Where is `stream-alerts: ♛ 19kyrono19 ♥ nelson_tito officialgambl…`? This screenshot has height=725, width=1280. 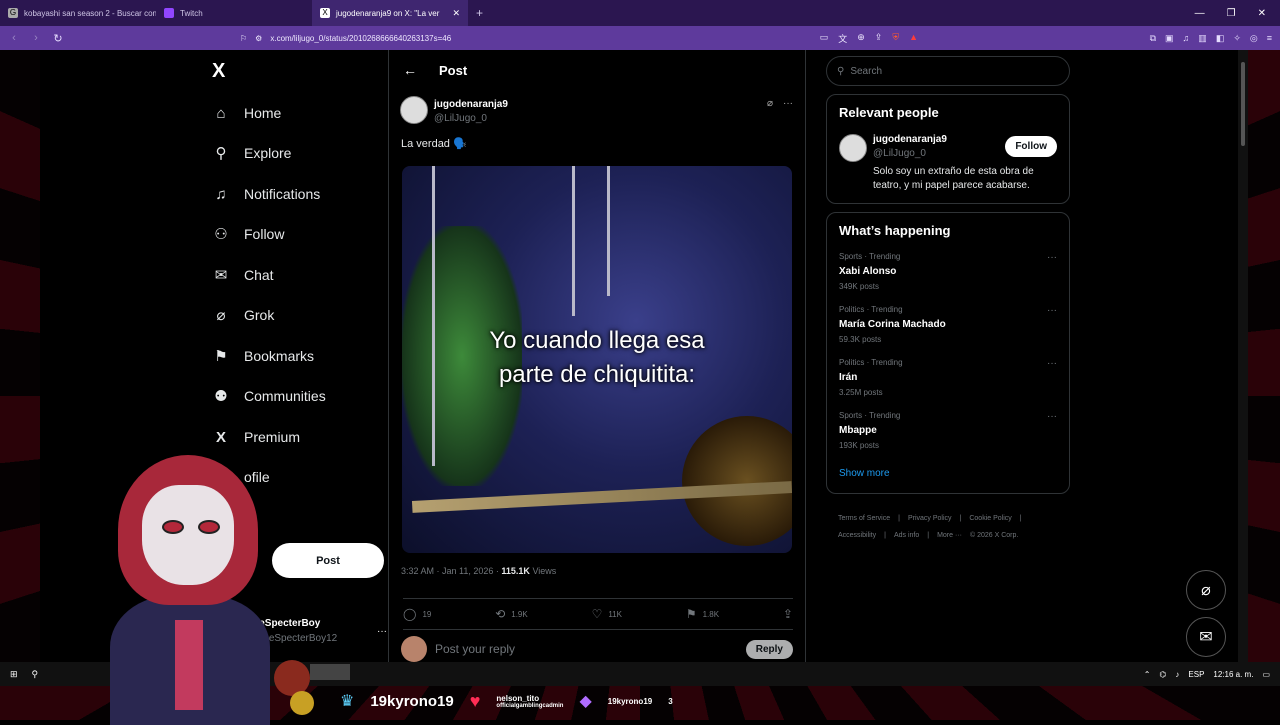 stream-alerts: ♛ 19kyrono19 ♥ nelson_tito officialgambl… is located at coordinates (560, 701).